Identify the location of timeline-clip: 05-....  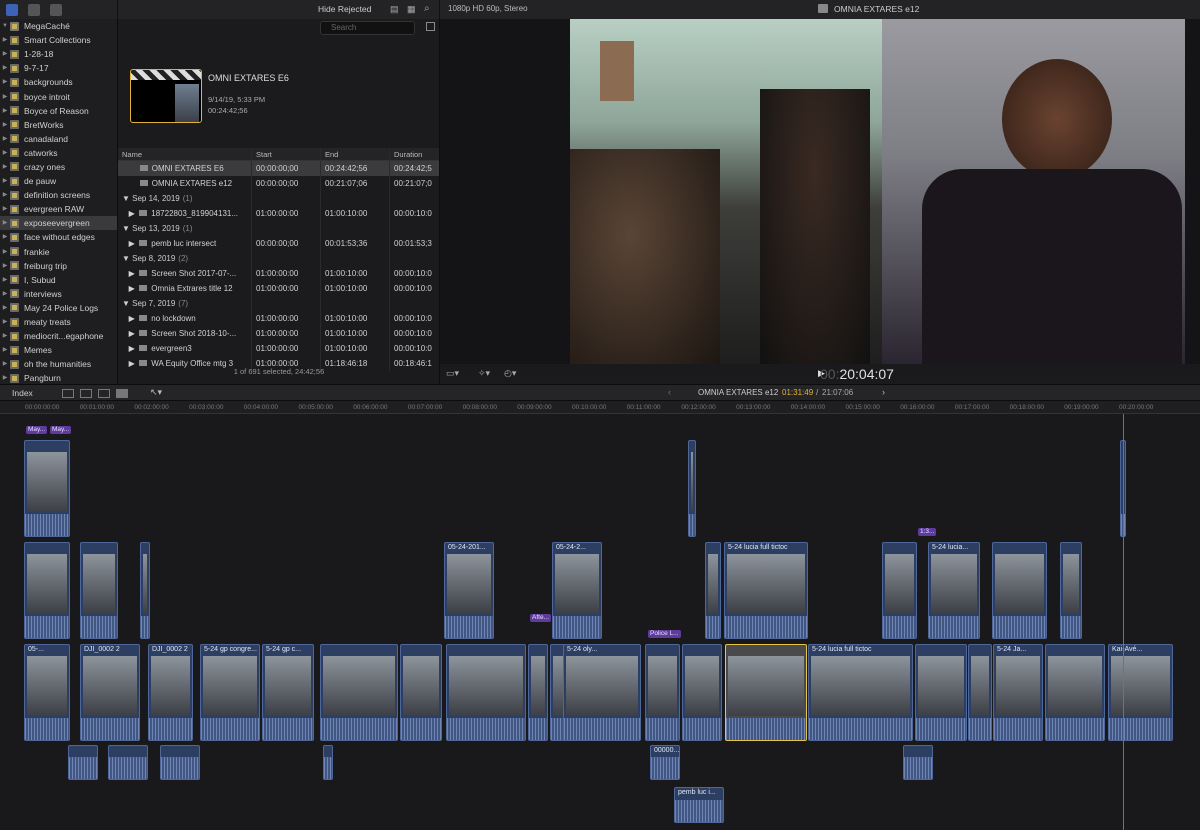
(47, 692).